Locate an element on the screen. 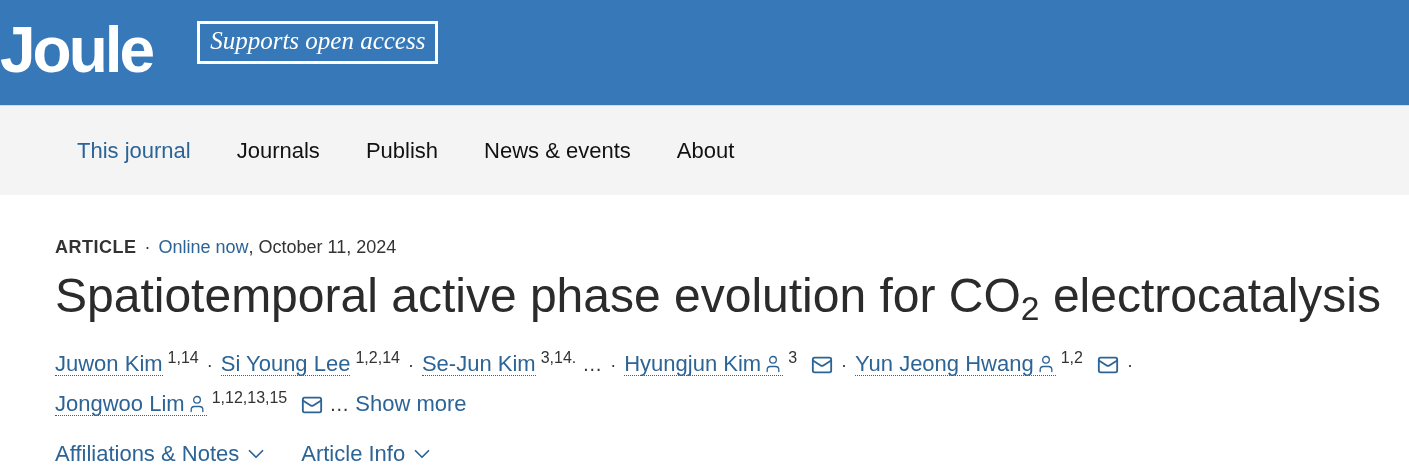  nav-link: News & events is located at coordinates (557, 150).